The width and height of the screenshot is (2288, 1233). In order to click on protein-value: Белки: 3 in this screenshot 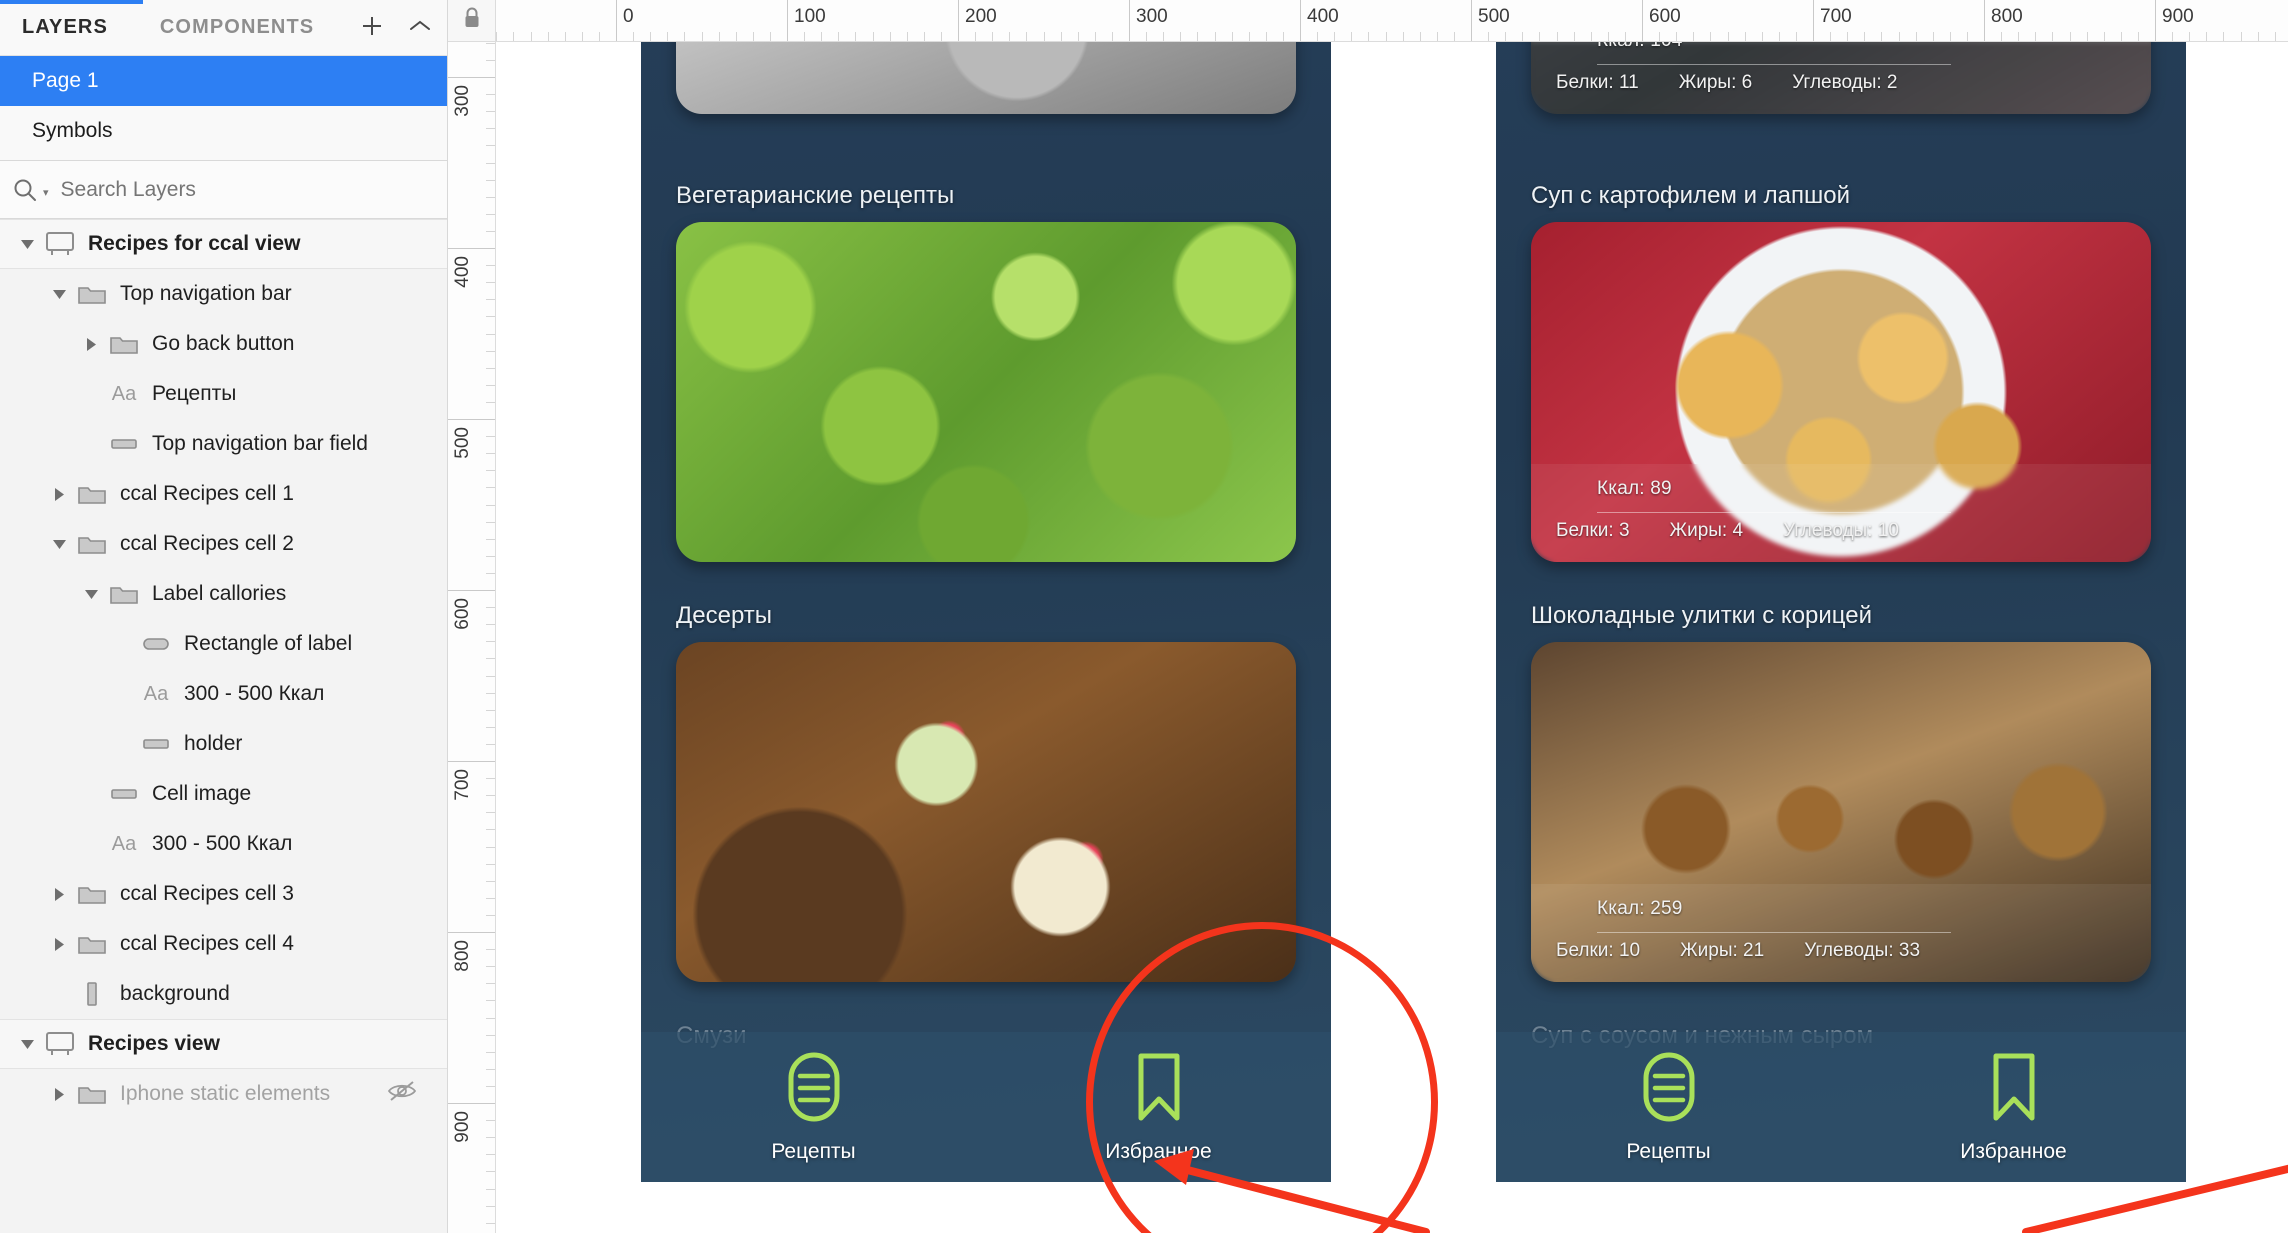, I will do `click(1593, 530)`.